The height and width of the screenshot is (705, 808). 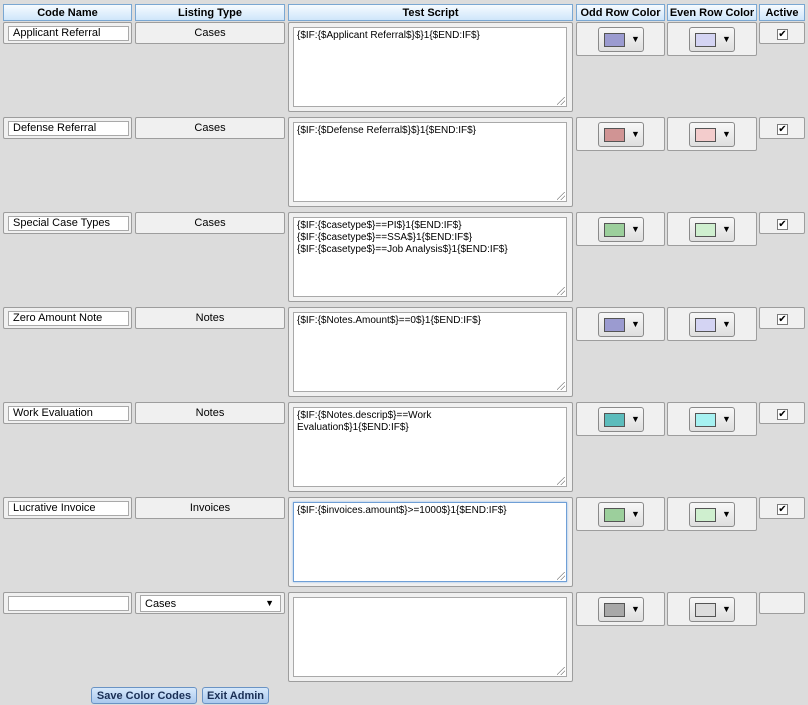 I want to click on code-name-input: Zero Amount Note, so click(x=68, y=318).